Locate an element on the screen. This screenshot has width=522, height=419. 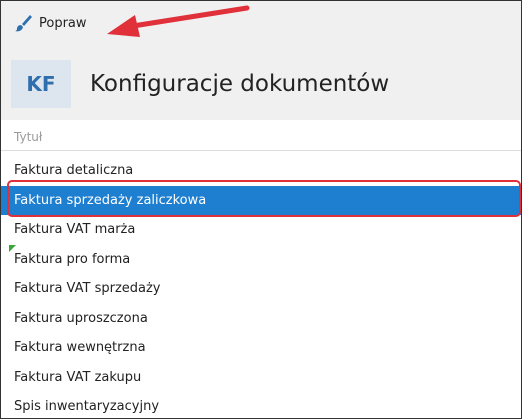
list-item-selected: Faktura sprzedaży zaliczkowa is located at coordinates (261, 200).